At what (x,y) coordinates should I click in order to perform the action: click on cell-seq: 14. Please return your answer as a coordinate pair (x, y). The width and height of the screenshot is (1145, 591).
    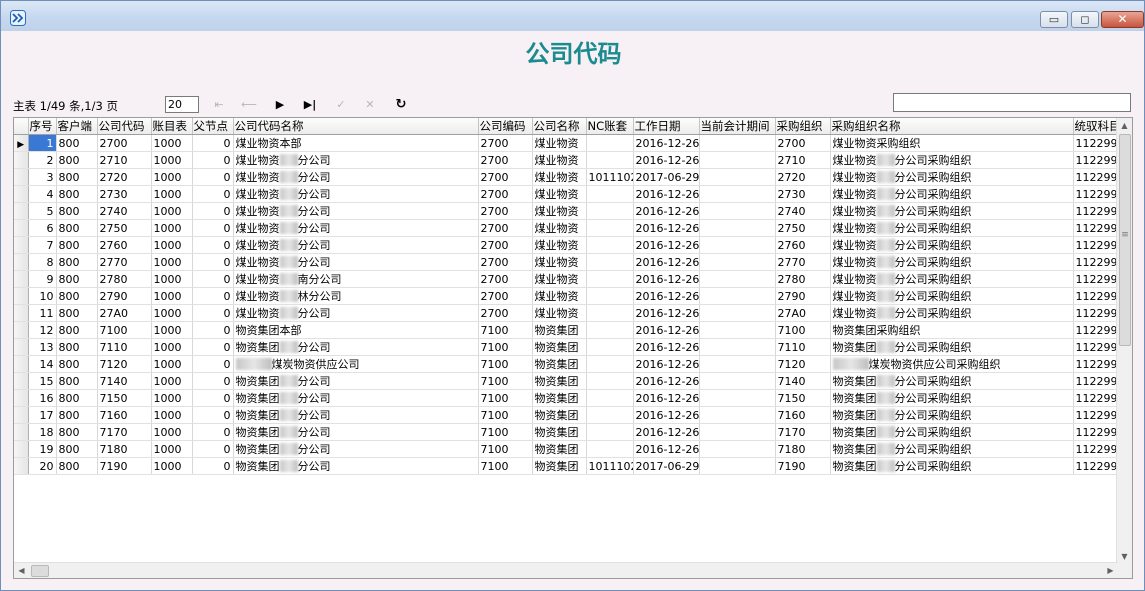
    Looking at the image, I should click on (42, 364).